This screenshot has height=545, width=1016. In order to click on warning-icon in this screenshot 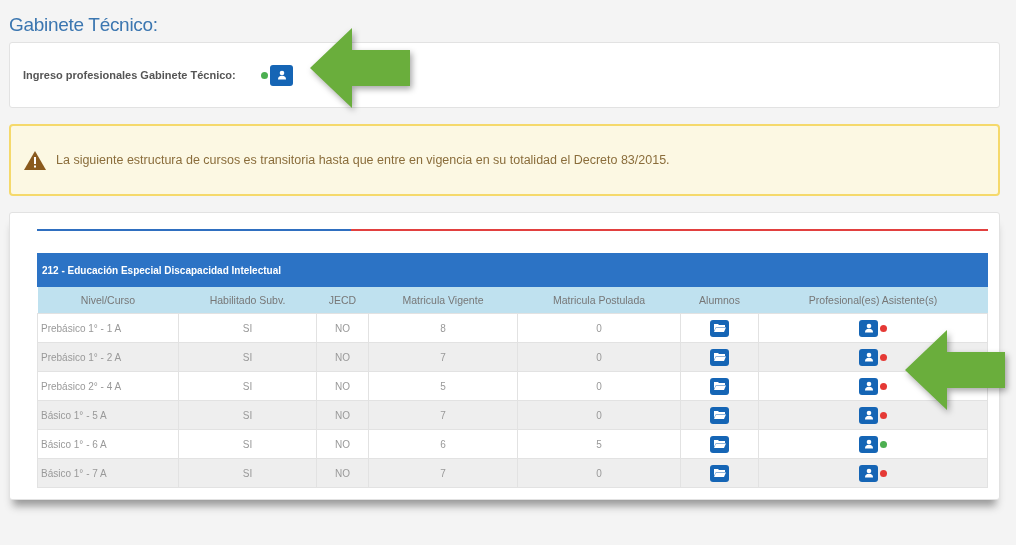, I will do `click(35, 160)`.